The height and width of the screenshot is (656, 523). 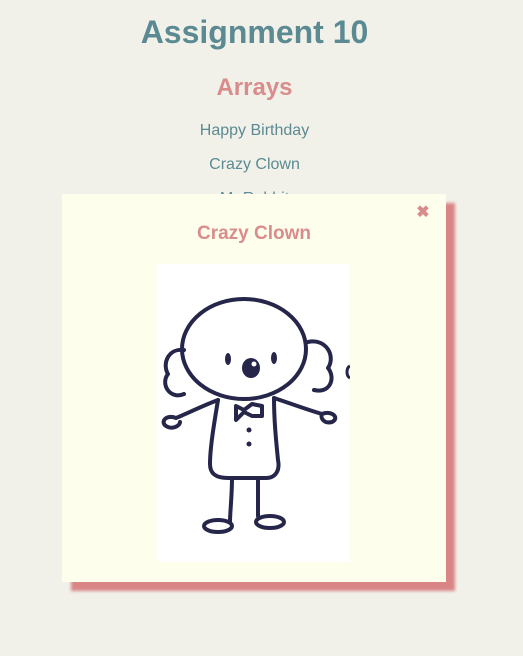 I want to click on list-item: Crazy Clown, so click(x=254, y=173).